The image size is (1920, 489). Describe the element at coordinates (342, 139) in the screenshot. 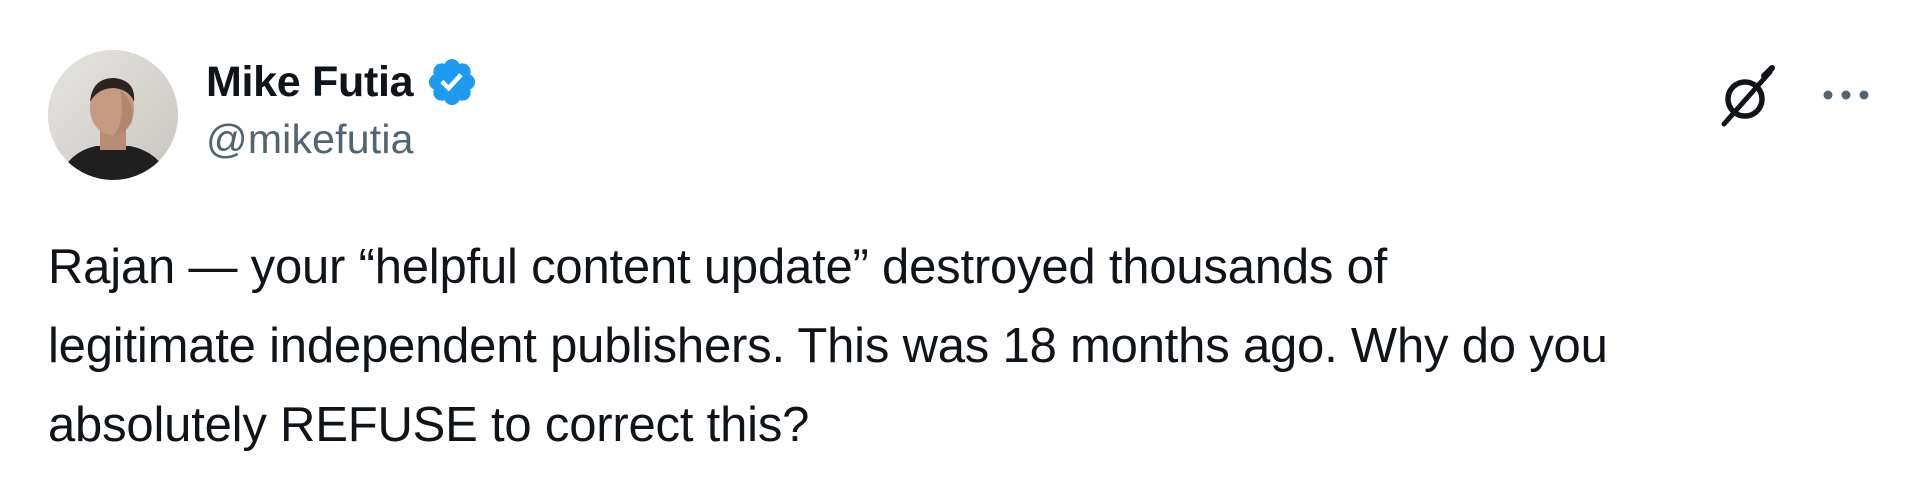

I see `author-handle: @mikefutia` at that location.